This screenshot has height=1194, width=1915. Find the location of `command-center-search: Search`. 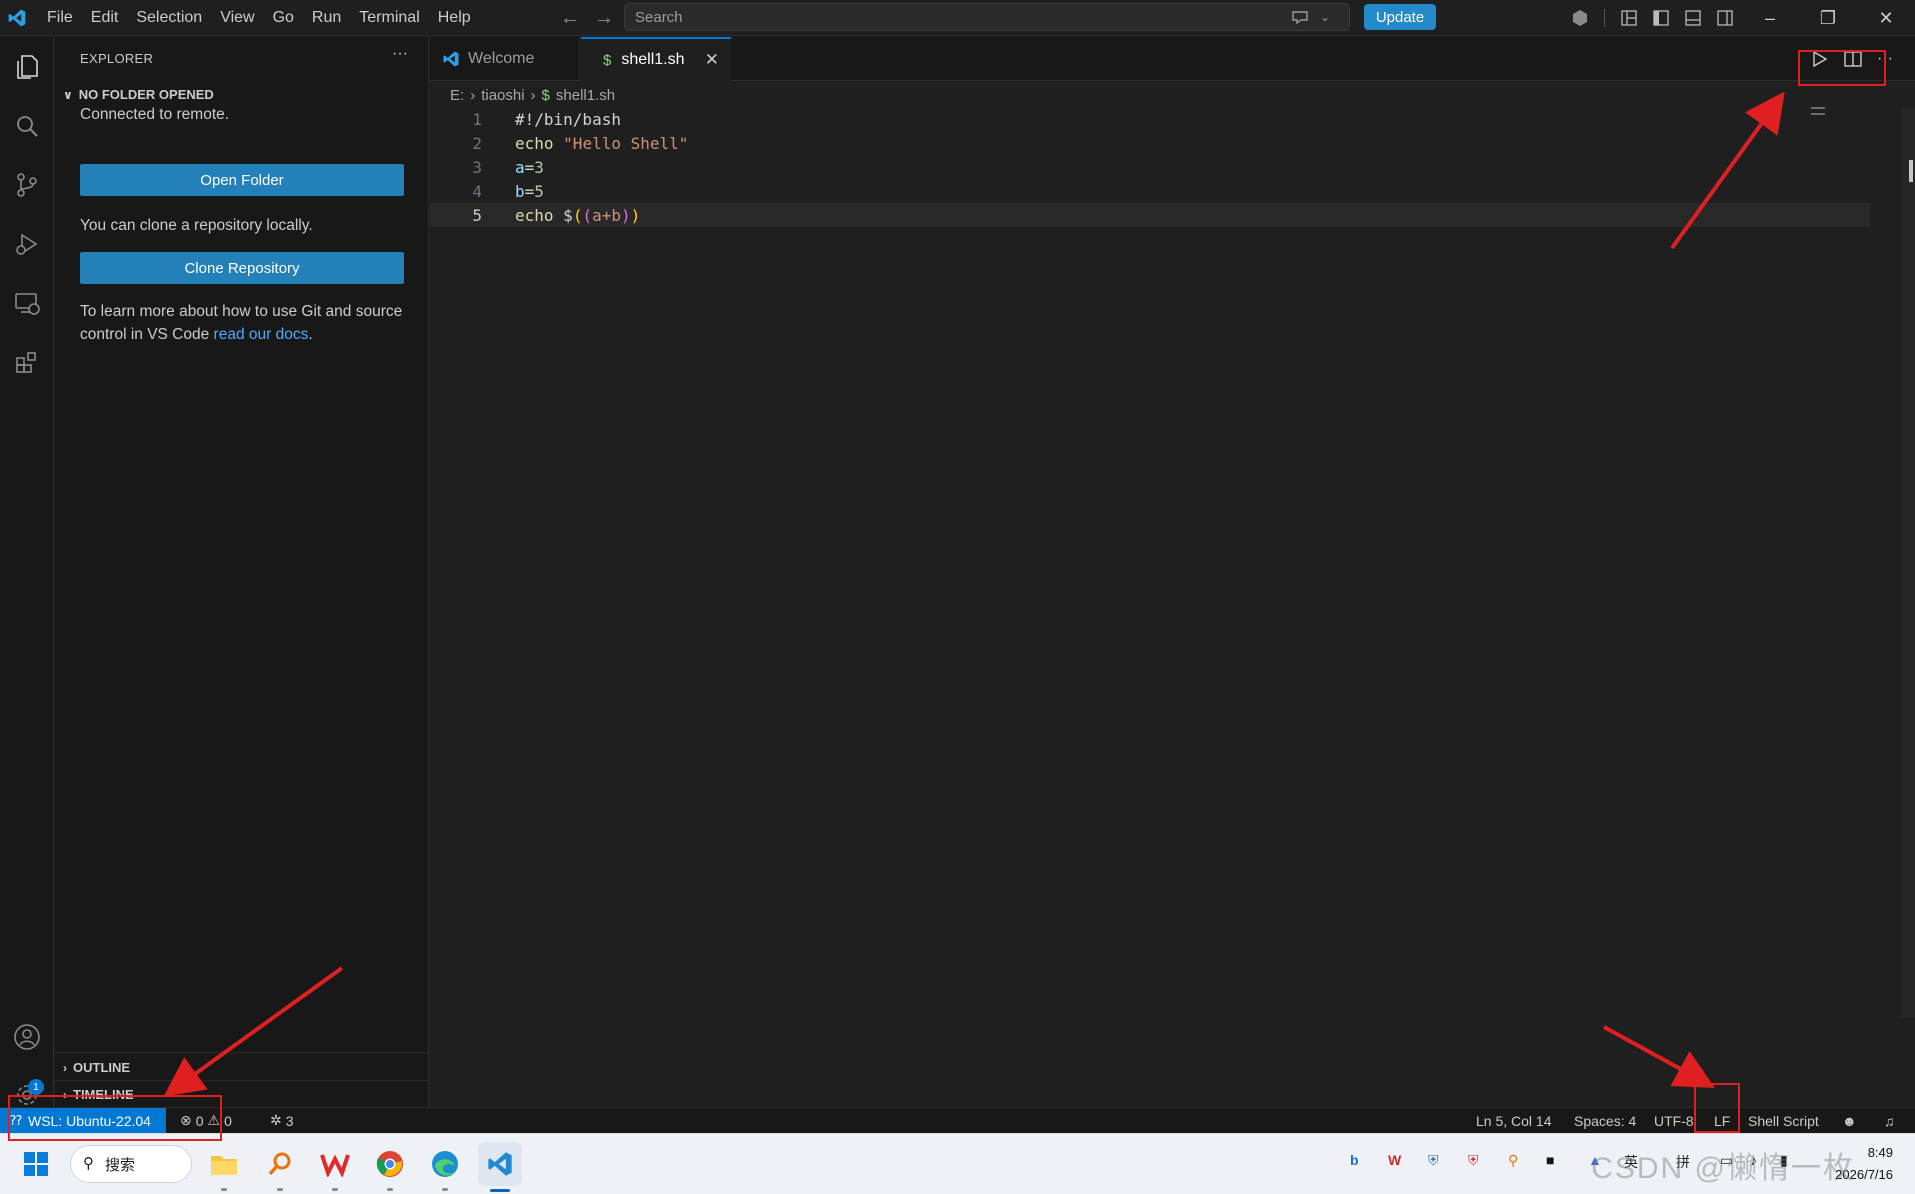

command-center-search: Search is located at coordinates (987, 17).